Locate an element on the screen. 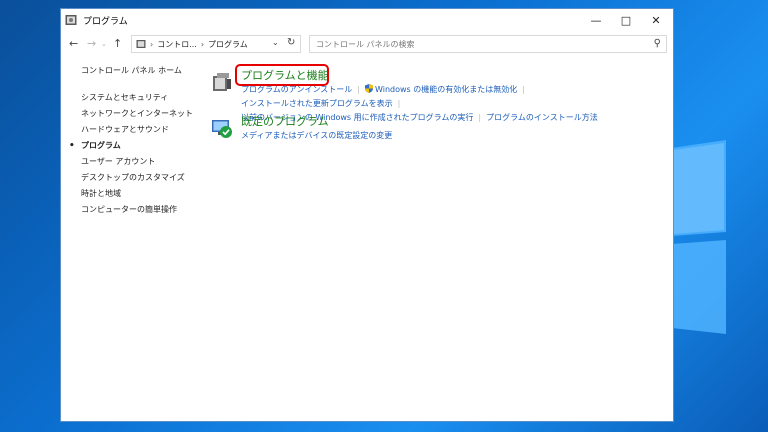  how-to-install-link: プログラムのインストール方法 is located at coordinates (542, 117).